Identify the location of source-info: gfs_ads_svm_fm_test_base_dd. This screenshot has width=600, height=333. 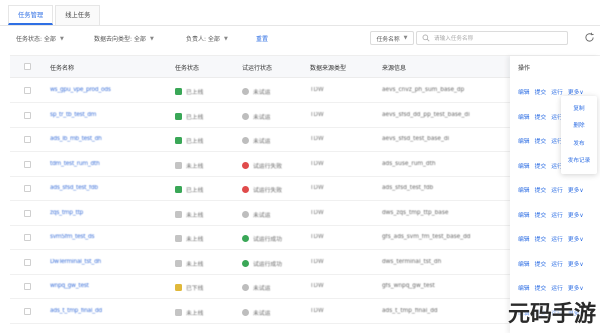
(426, 237).